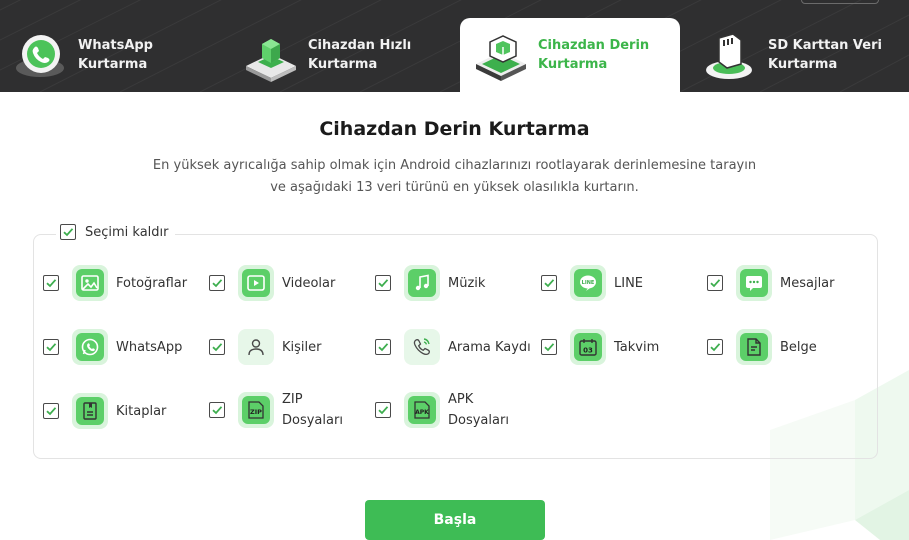 The height and width of the screenshot is (540, 909). Describe the element at coordinates (594, 55) in the screenshot. I see `tab-label: Cihazdan Derin Kurtarma` at that location.